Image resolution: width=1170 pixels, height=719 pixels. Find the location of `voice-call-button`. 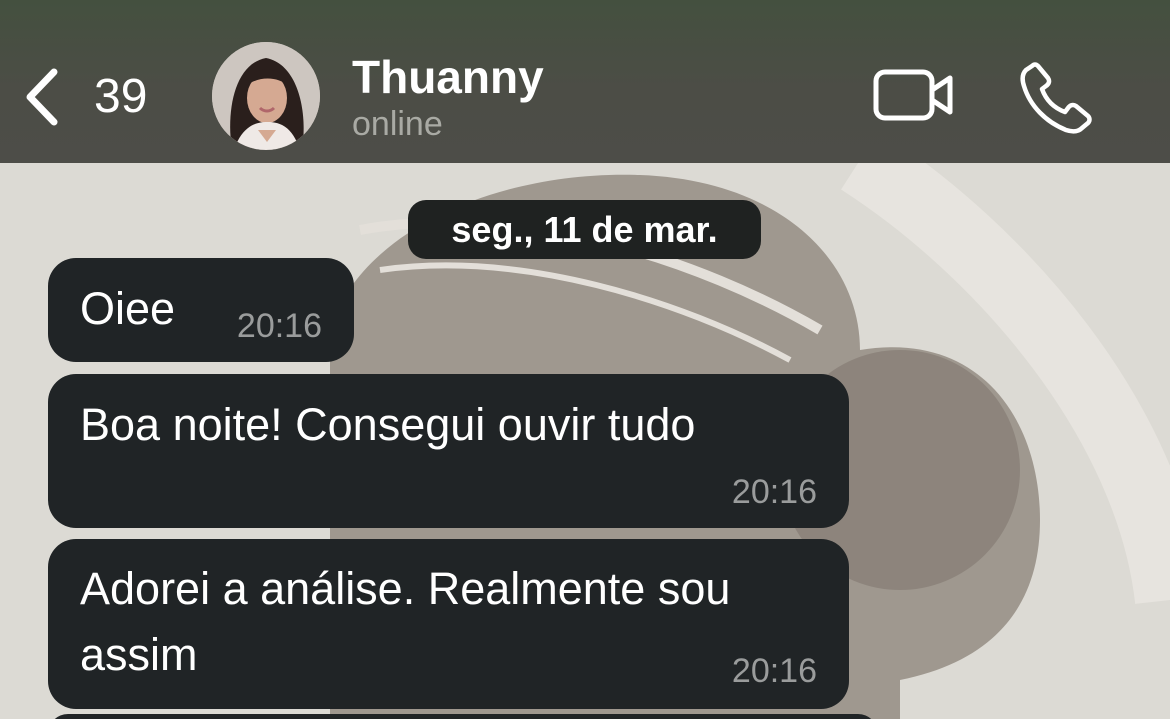

voice-call-button is located at coordinates (1056, 96).